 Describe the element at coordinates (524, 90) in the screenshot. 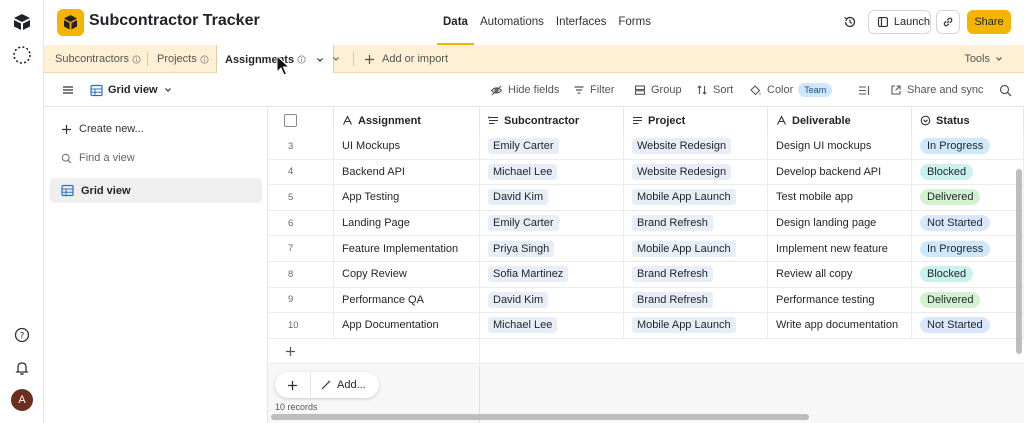

I see `hide-fields-button: Hide fields` at that location.